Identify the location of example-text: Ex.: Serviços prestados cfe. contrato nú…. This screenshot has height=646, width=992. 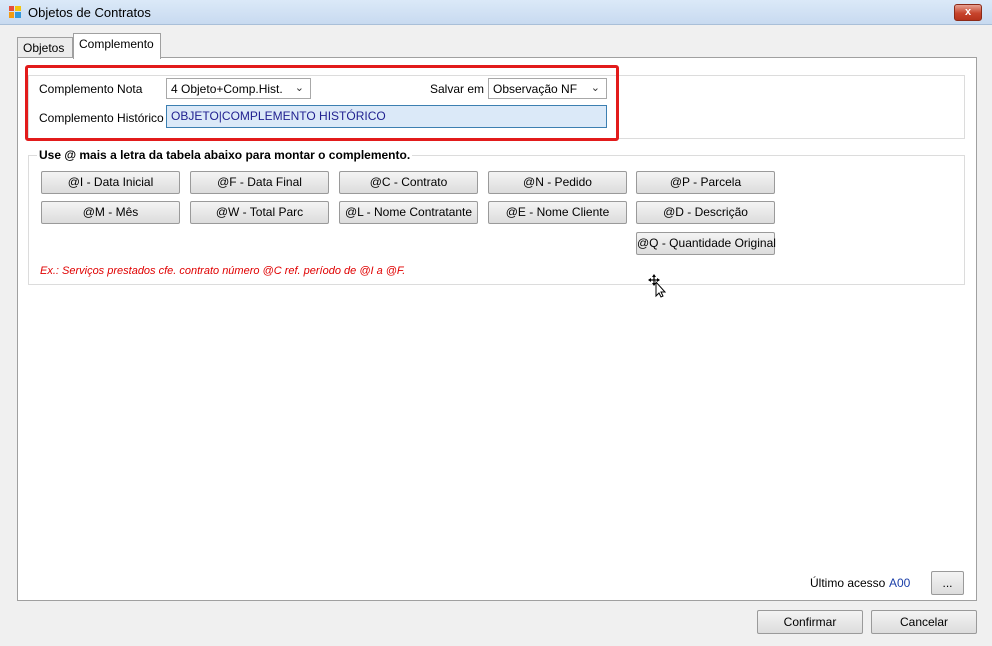
(223, 271).